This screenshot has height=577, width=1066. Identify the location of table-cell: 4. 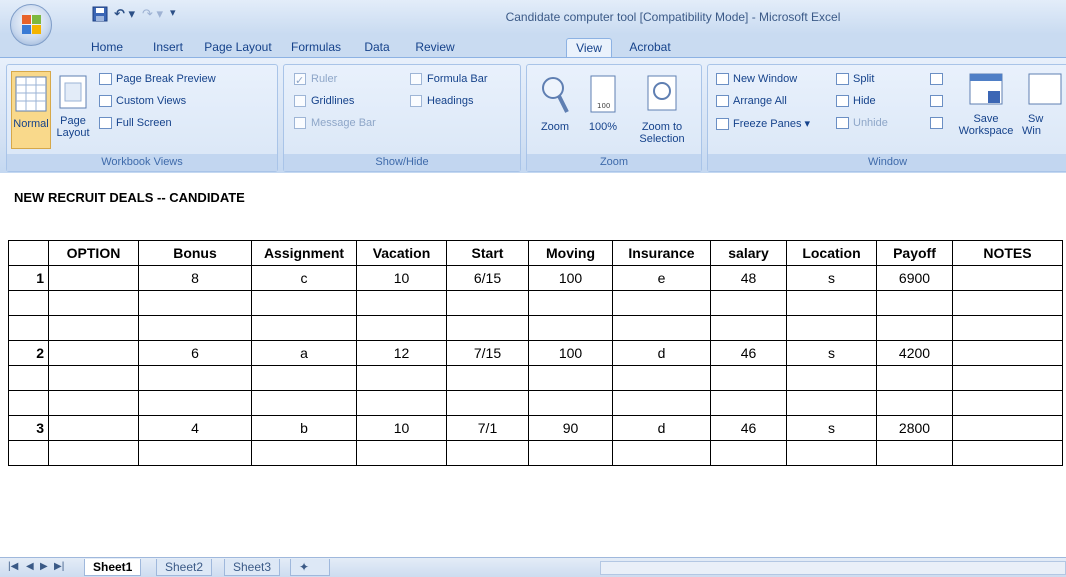
(195, 428).